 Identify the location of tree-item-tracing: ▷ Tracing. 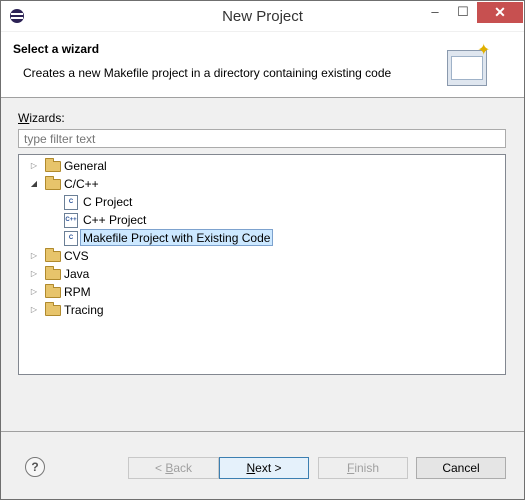
(262, 310).